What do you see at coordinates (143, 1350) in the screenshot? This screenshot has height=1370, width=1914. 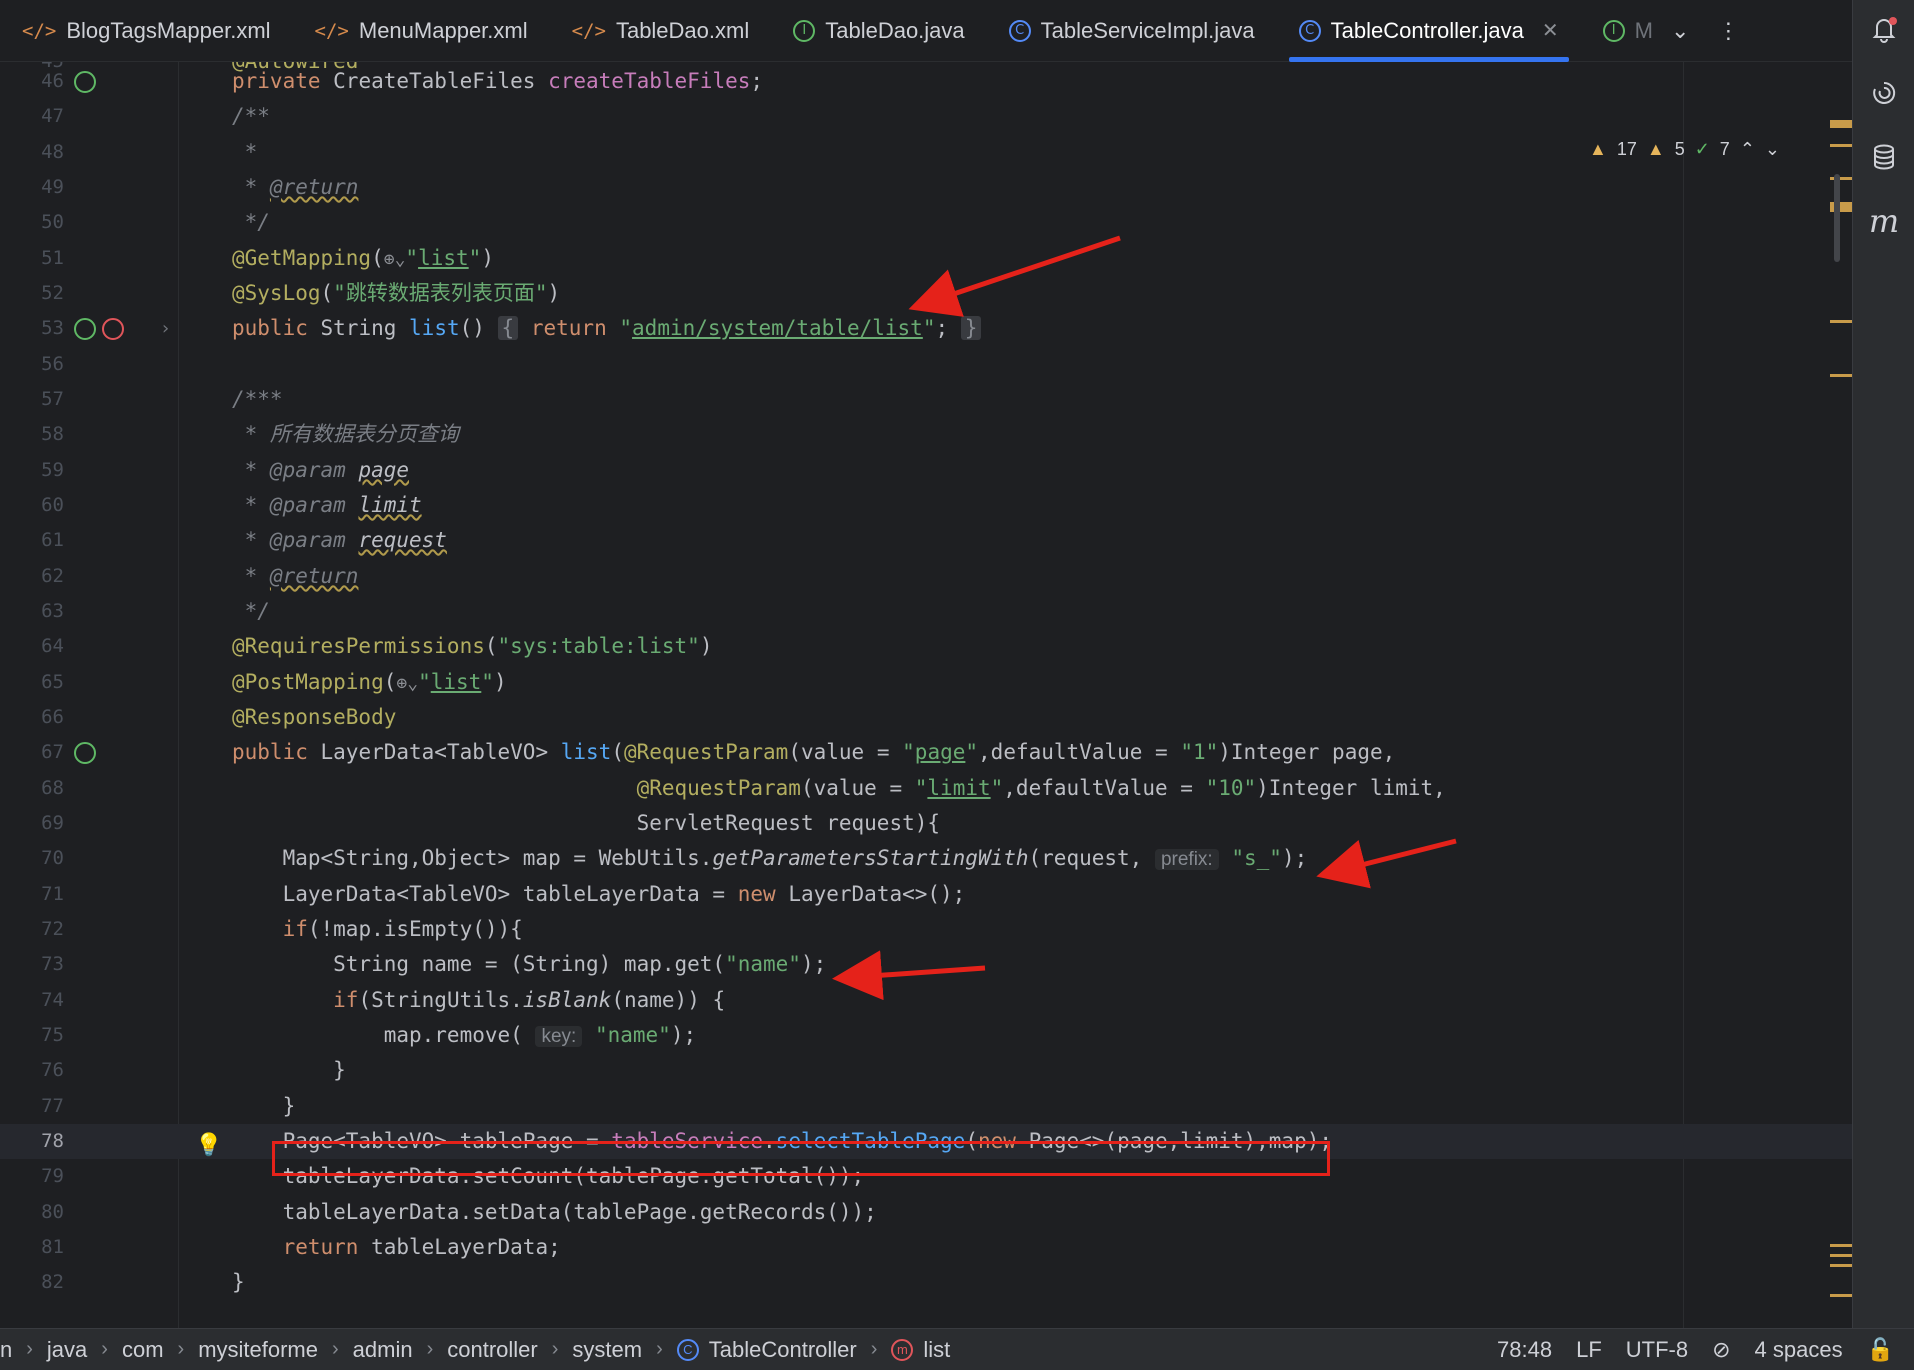 I see `breadcrumb-item: com` at bounding box center [143, 1350].